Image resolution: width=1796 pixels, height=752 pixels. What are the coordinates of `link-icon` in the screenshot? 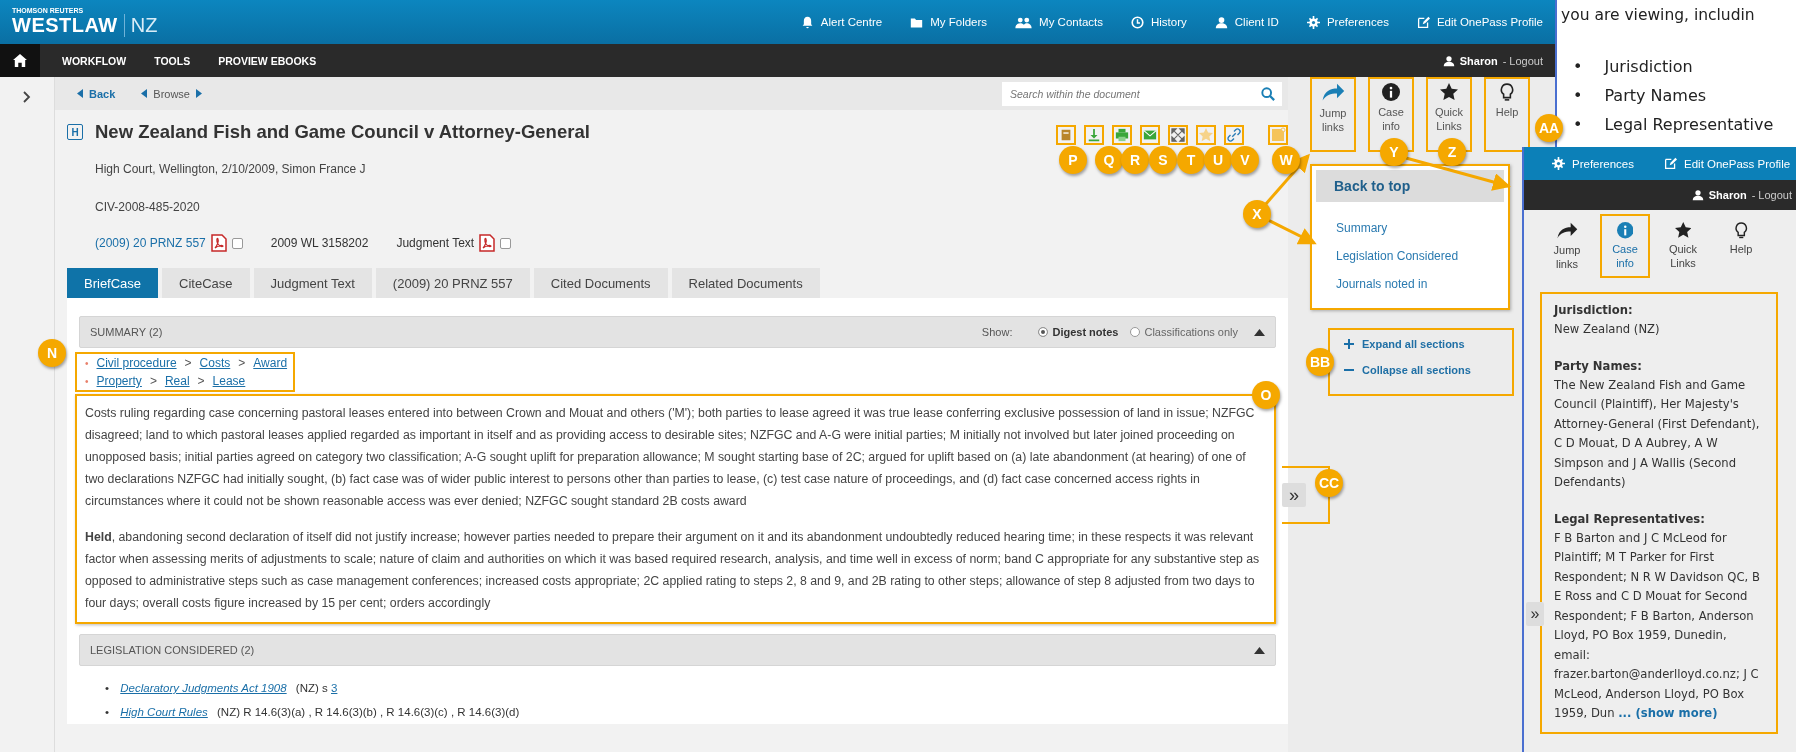 It's located at (1234, 135).